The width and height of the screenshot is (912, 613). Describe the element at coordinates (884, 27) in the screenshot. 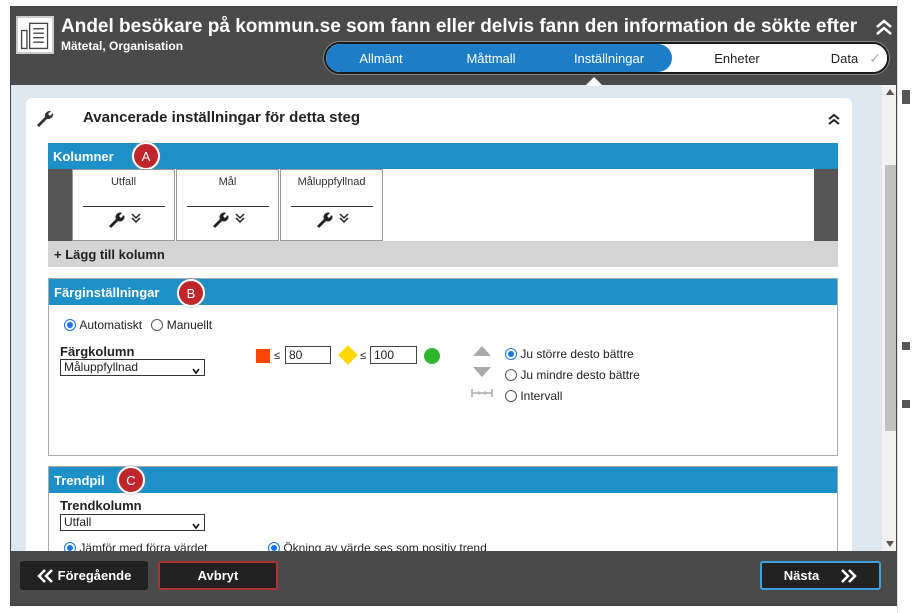

I see `collapse-dialog-icon` at that location.